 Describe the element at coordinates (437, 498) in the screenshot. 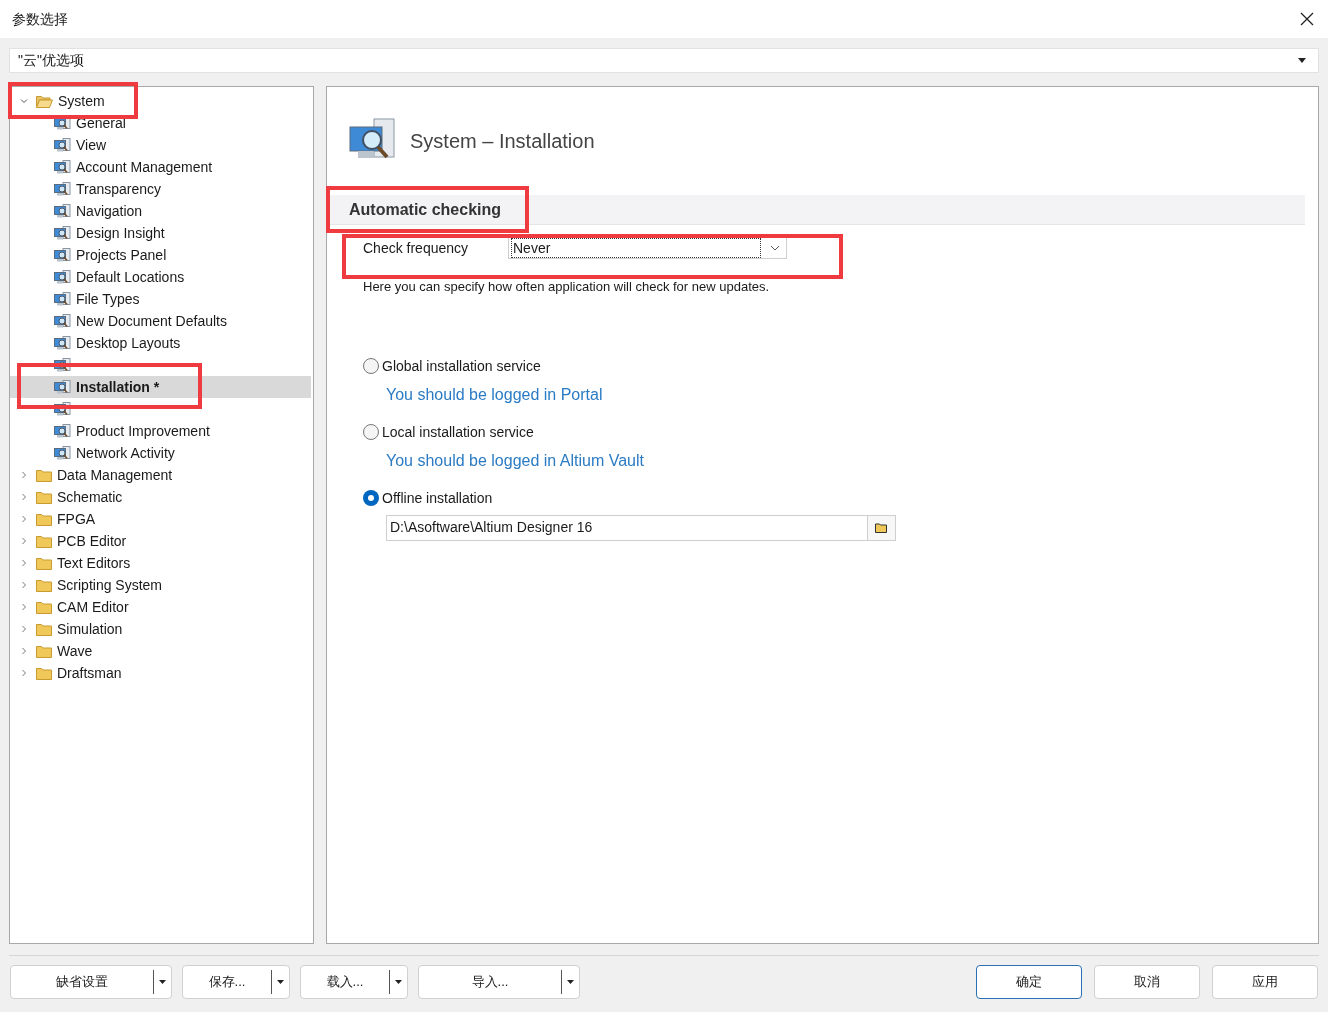

I see `radio-label: Offline installation` at that location.